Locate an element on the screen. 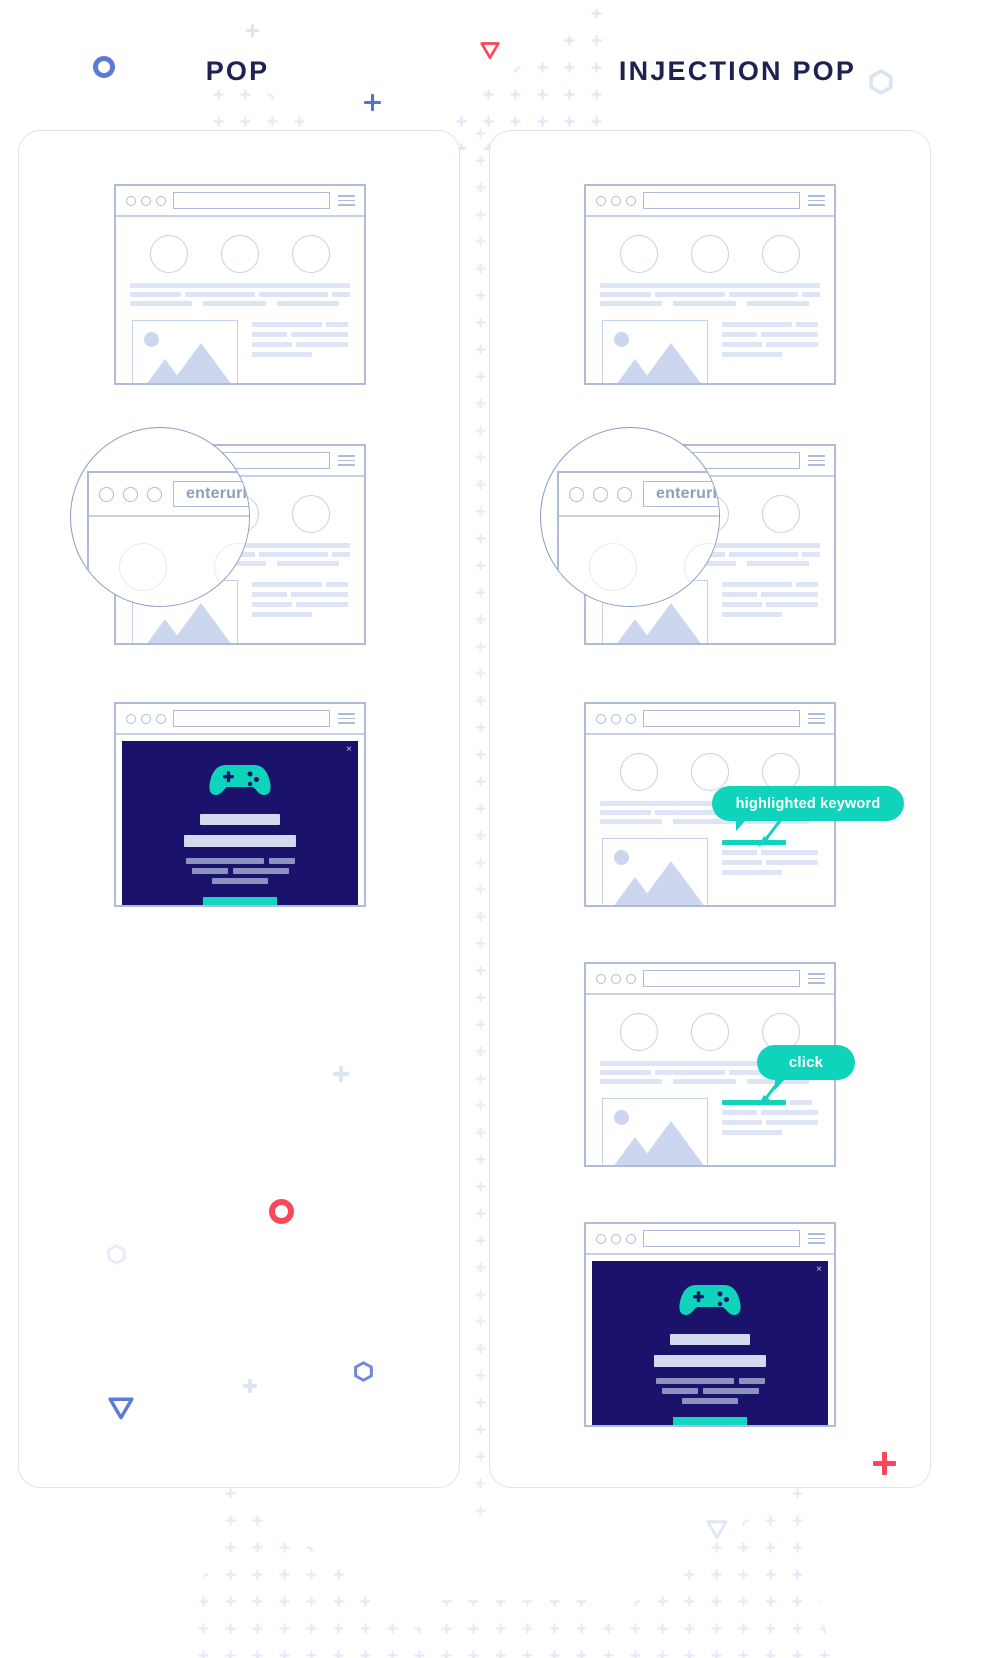 Image resolution: width=1000 pixels, height=1658 pixels. hexagon-top-right is located at coordinates (881, 82).